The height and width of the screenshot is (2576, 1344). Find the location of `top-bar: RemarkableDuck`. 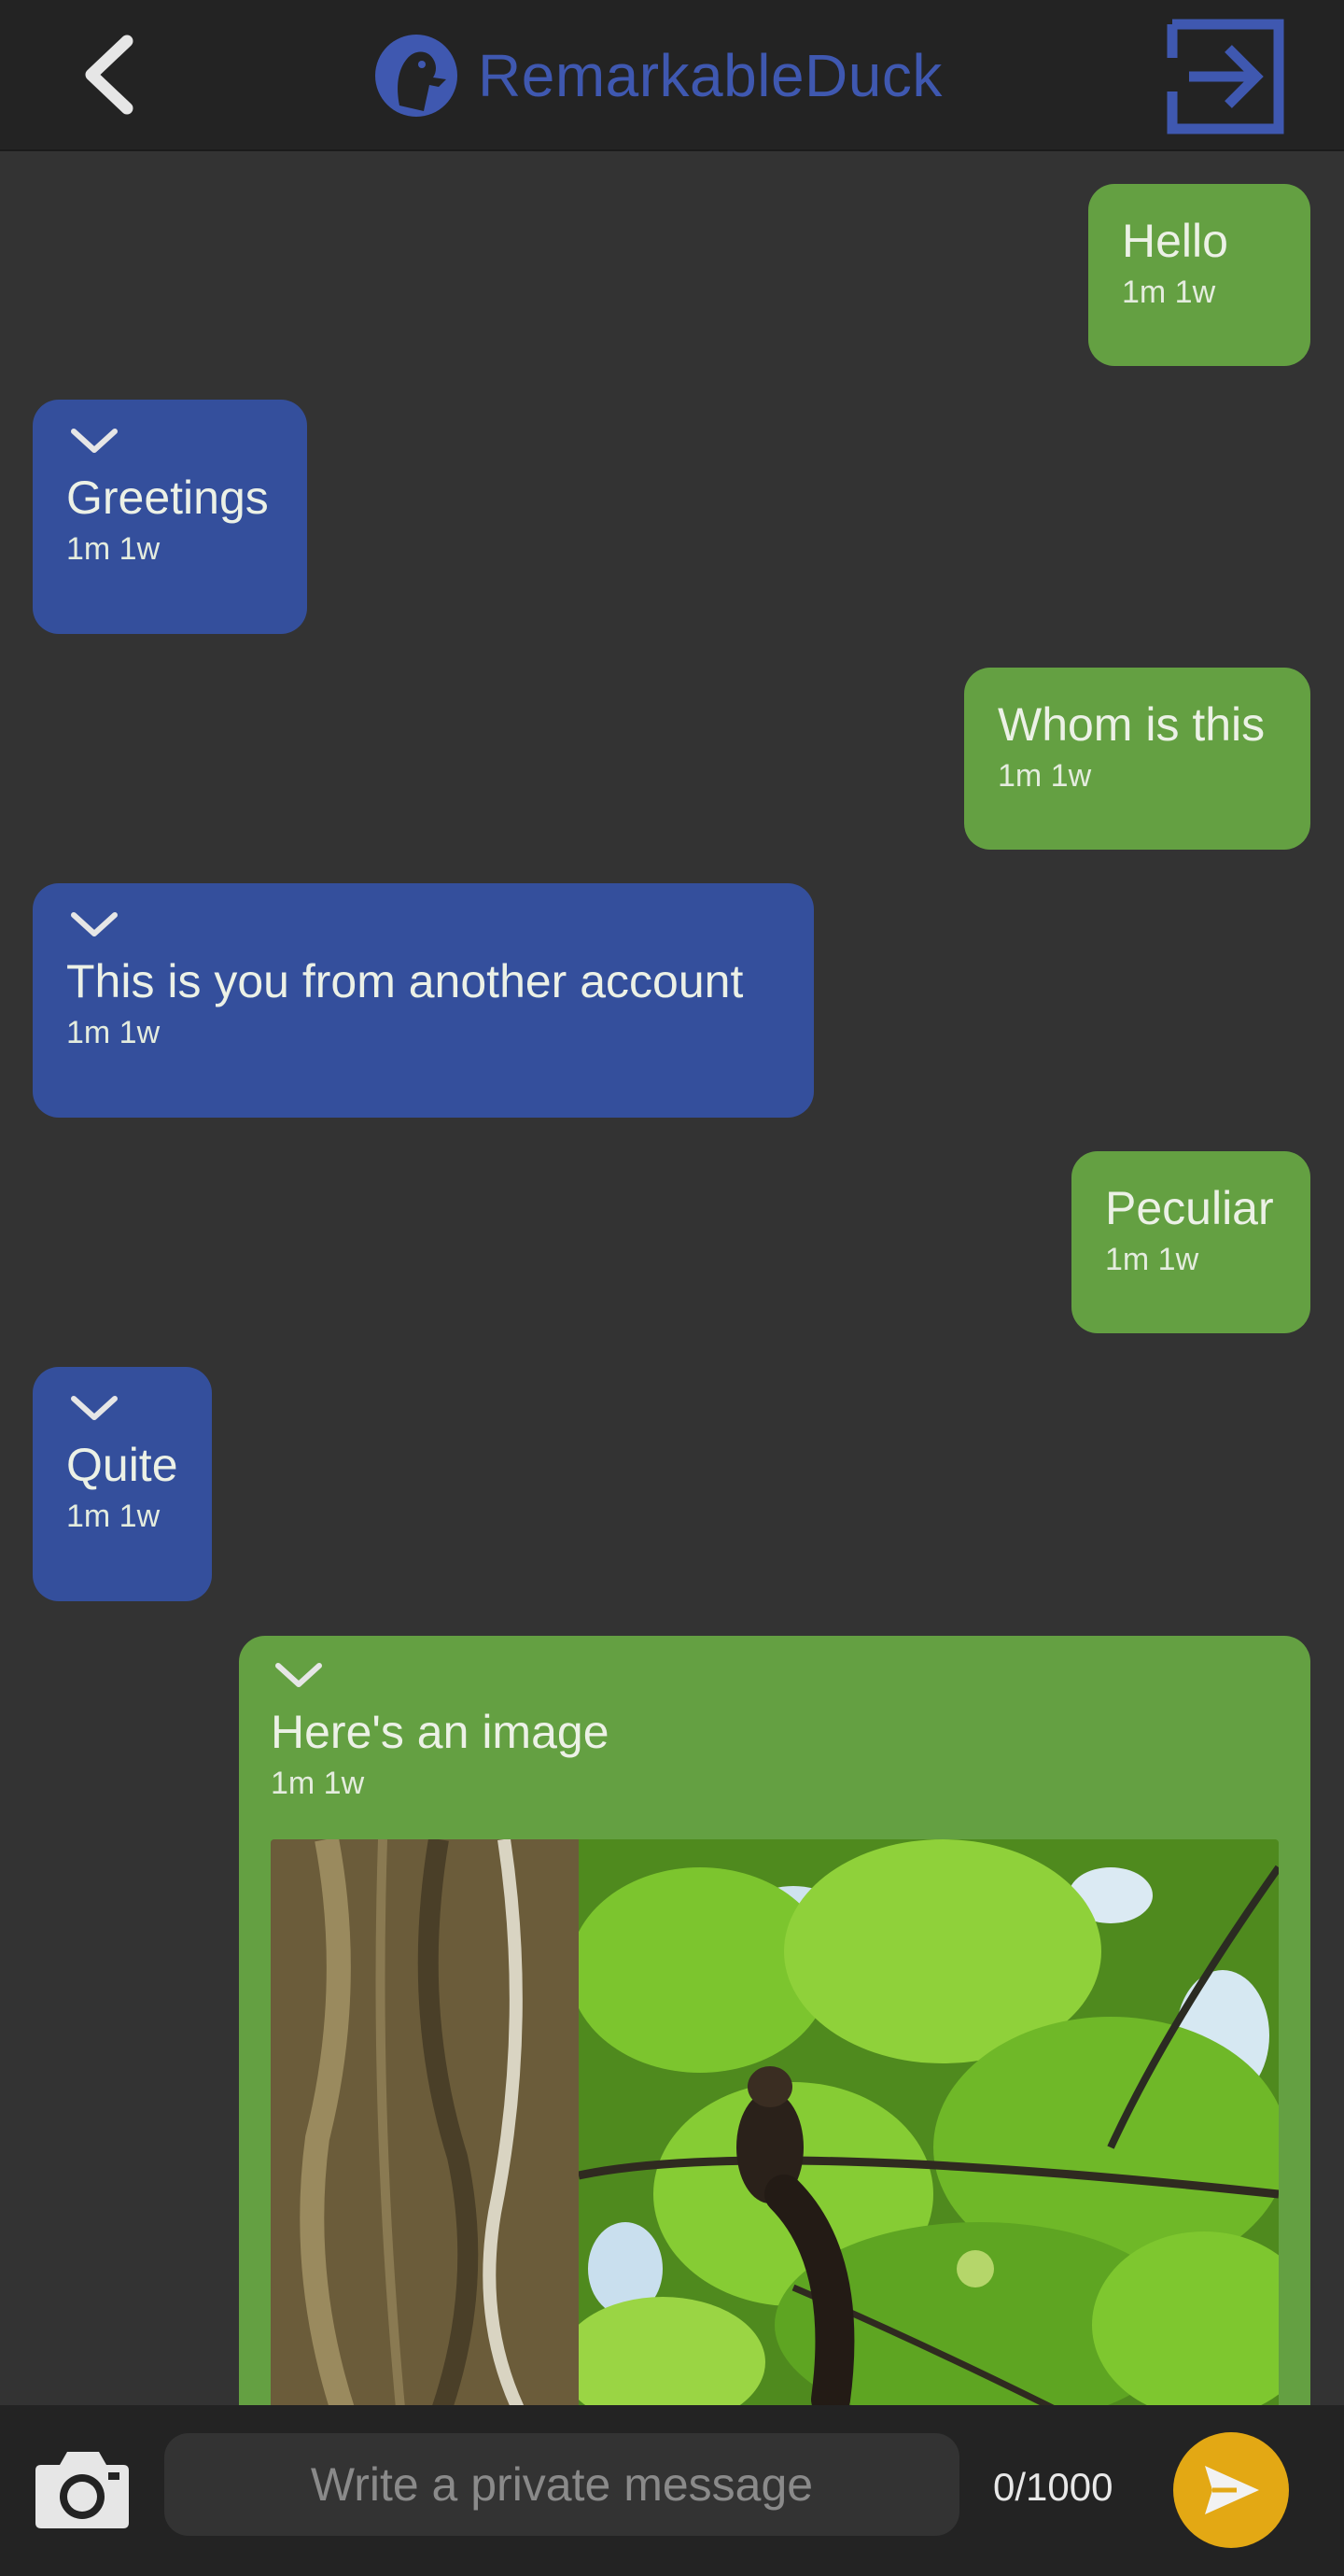

top-bar: RemarkableDuck is located at coordinates (672, 76).